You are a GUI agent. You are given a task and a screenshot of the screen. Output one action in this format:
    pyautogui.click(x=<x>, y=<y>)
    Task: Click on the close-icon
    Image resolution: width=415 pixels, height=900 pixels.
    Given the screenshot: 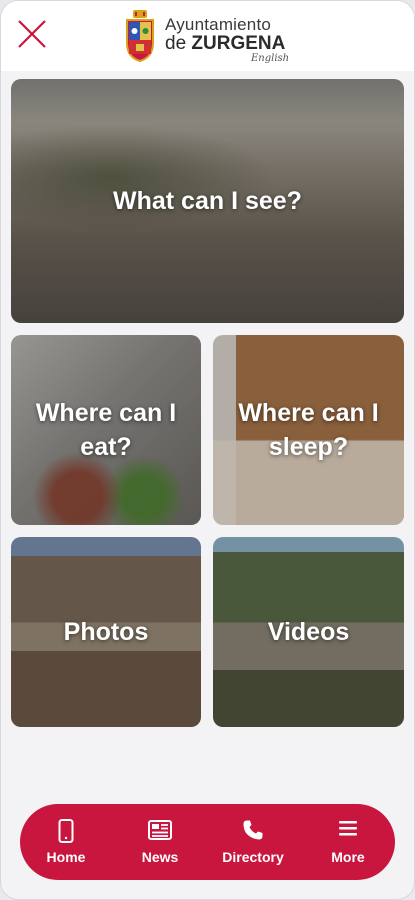 What is the action you would take?
    pyautogui.click(x=32, y=34)
    